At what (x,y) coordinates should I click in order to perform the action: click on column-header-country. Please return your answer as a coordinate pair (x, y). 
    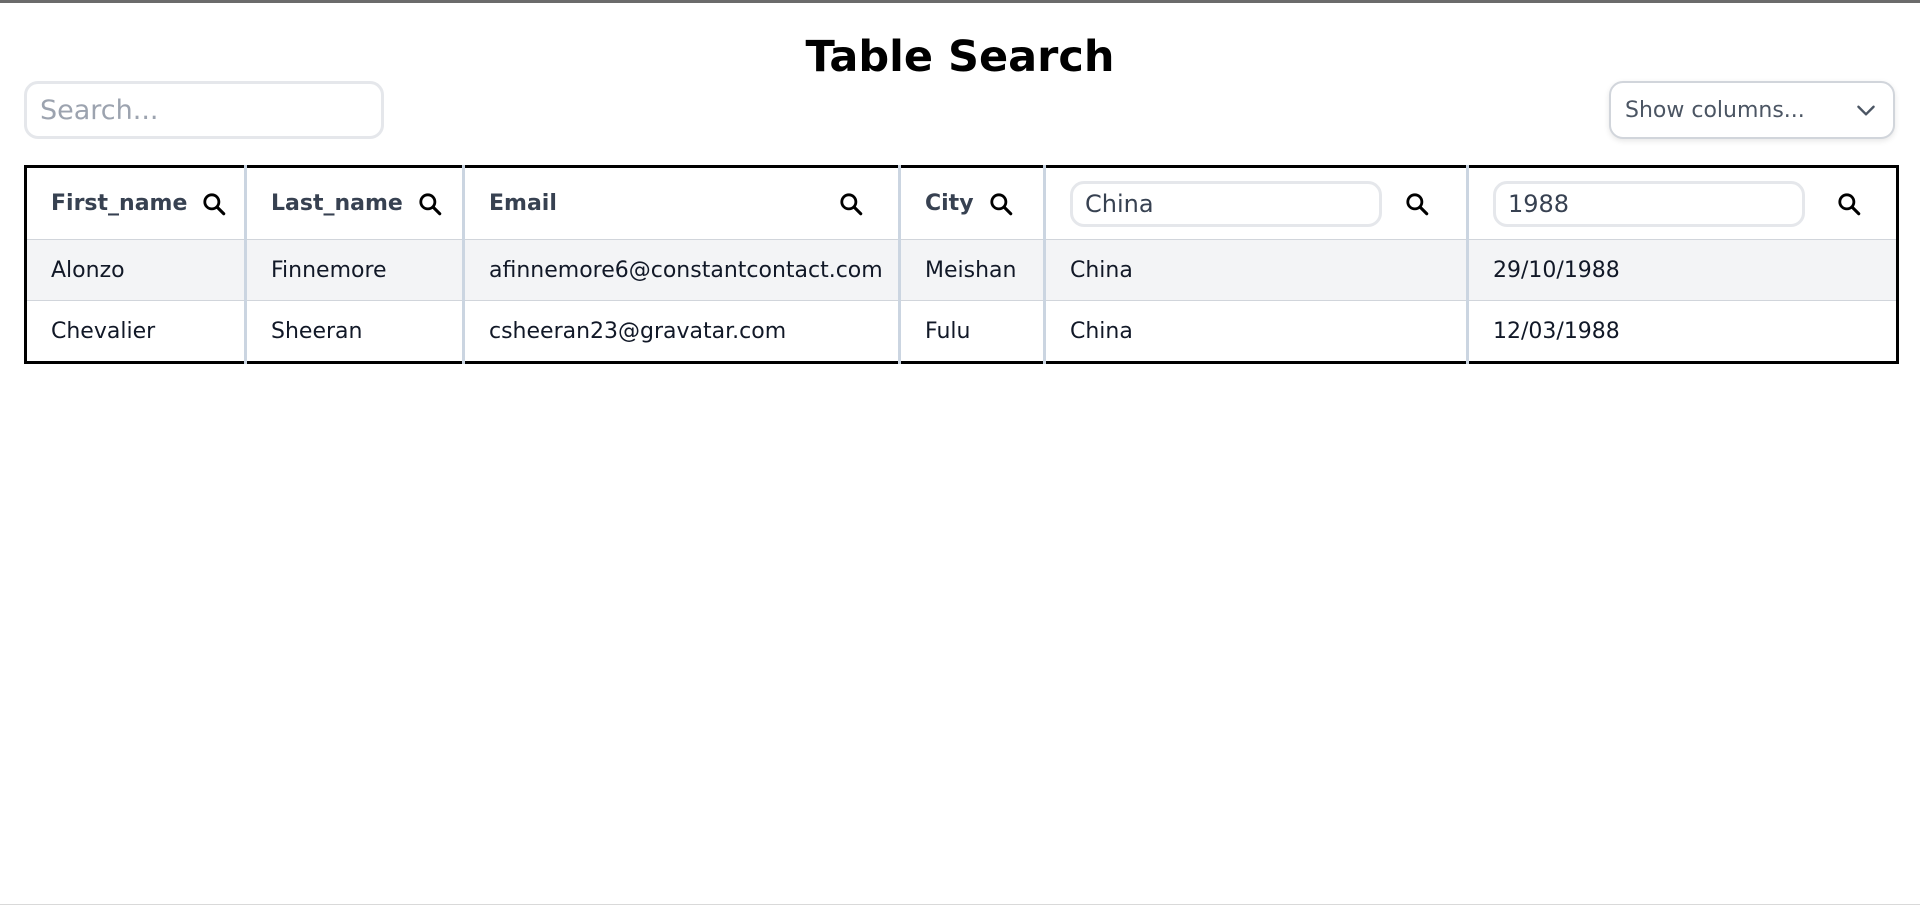
    Looking at the image, I should click on (1255, 203).